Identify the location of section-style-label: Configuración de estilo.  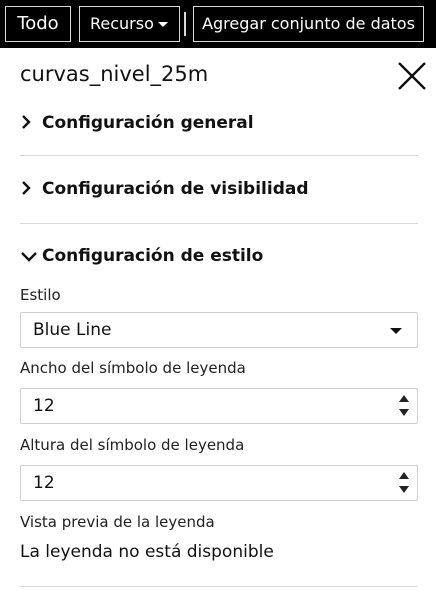
(153, 256).